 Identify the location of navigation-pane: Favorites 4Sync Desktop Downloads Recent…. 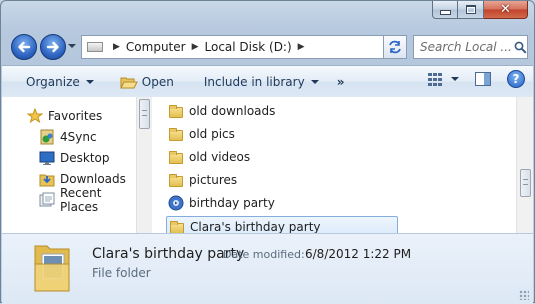
(69, 165).